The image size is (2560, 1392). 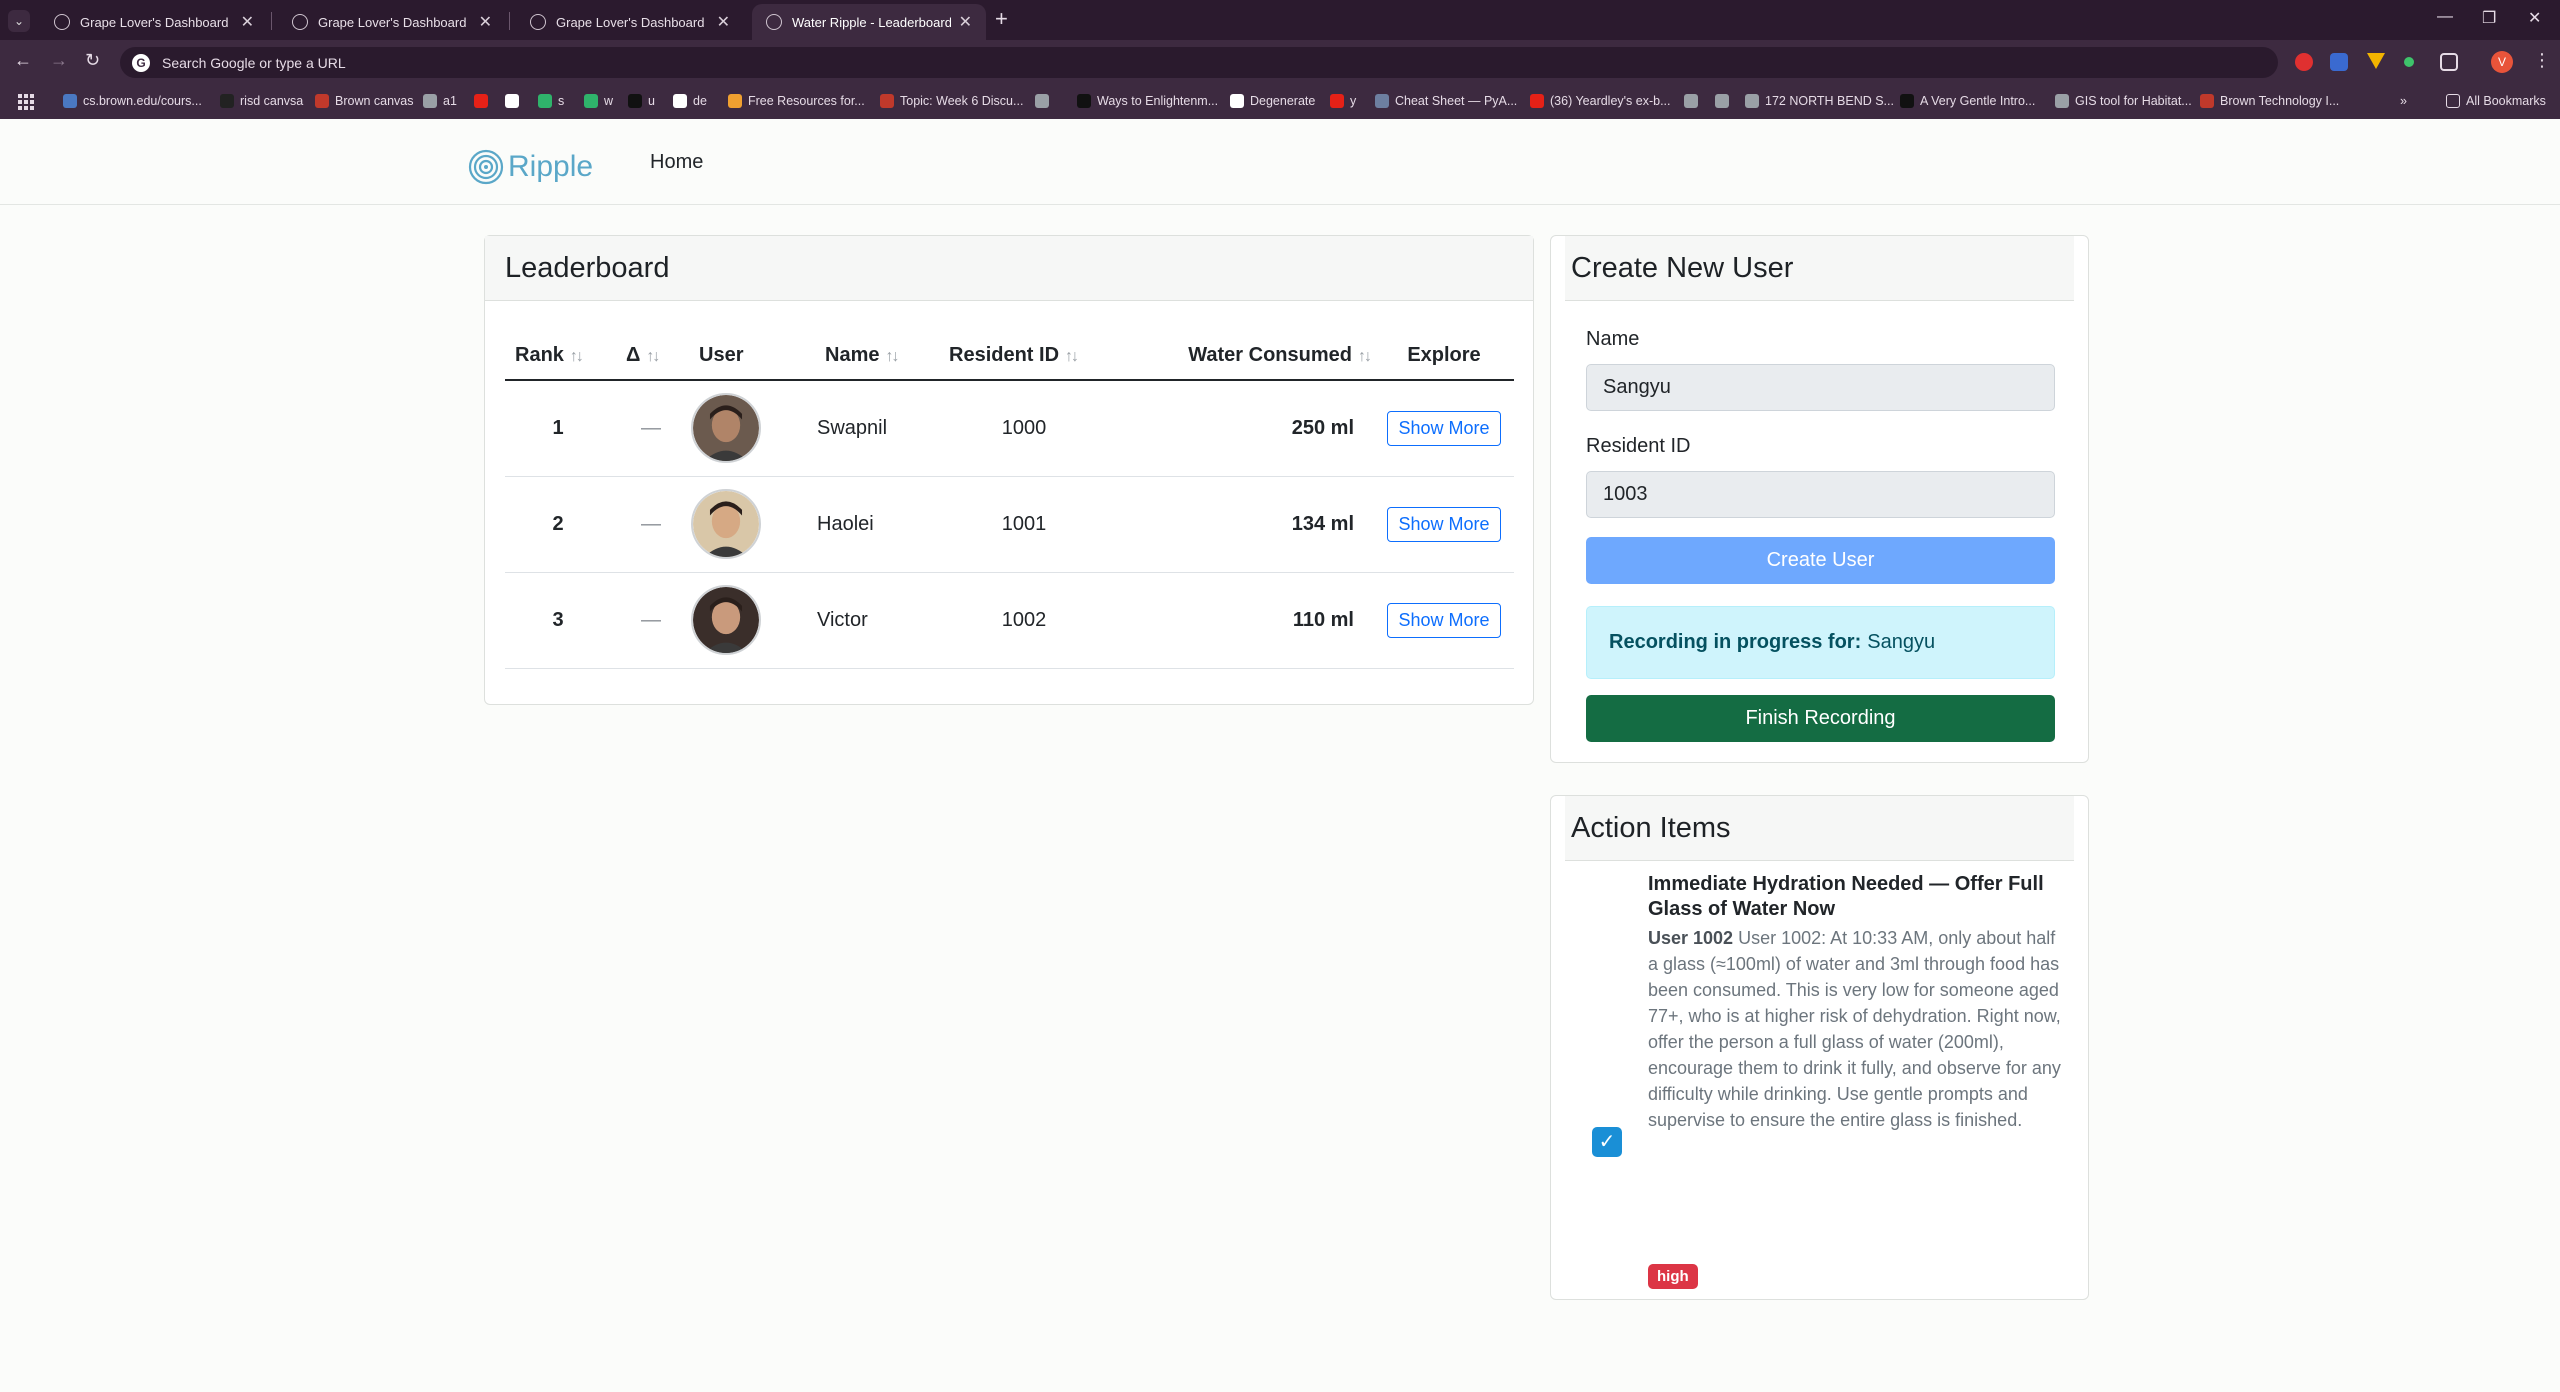 I want to click on apps-grid-icon, so click(x=26, y=102).